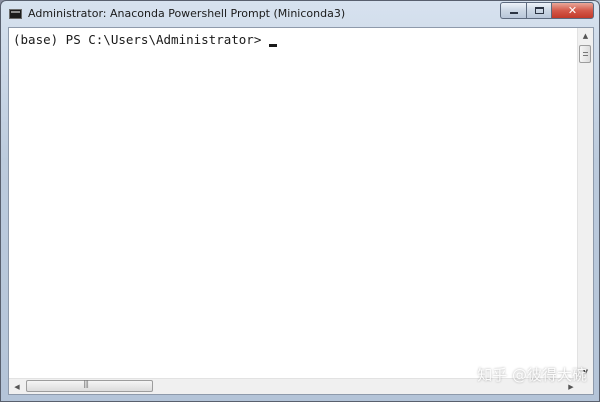 This screenshot has height=402, width=600. I want to click on scroll-up-button: ▲, so click(585, 36).